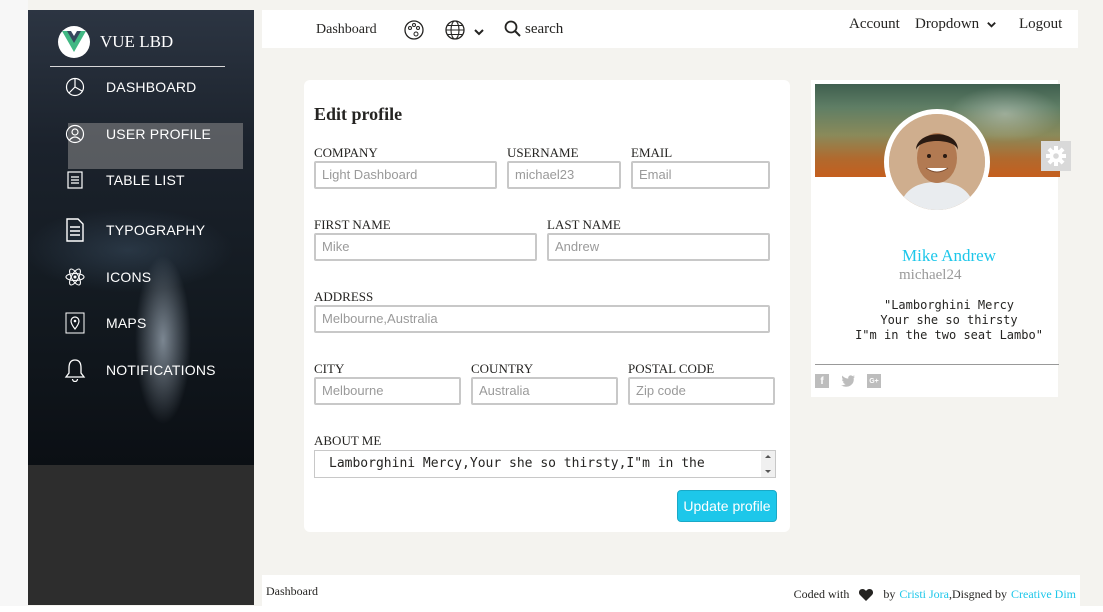 The width and height of the screenshot is (1103, 612). I want to click on profile-name: Mike Andrew, so click(949, 255).